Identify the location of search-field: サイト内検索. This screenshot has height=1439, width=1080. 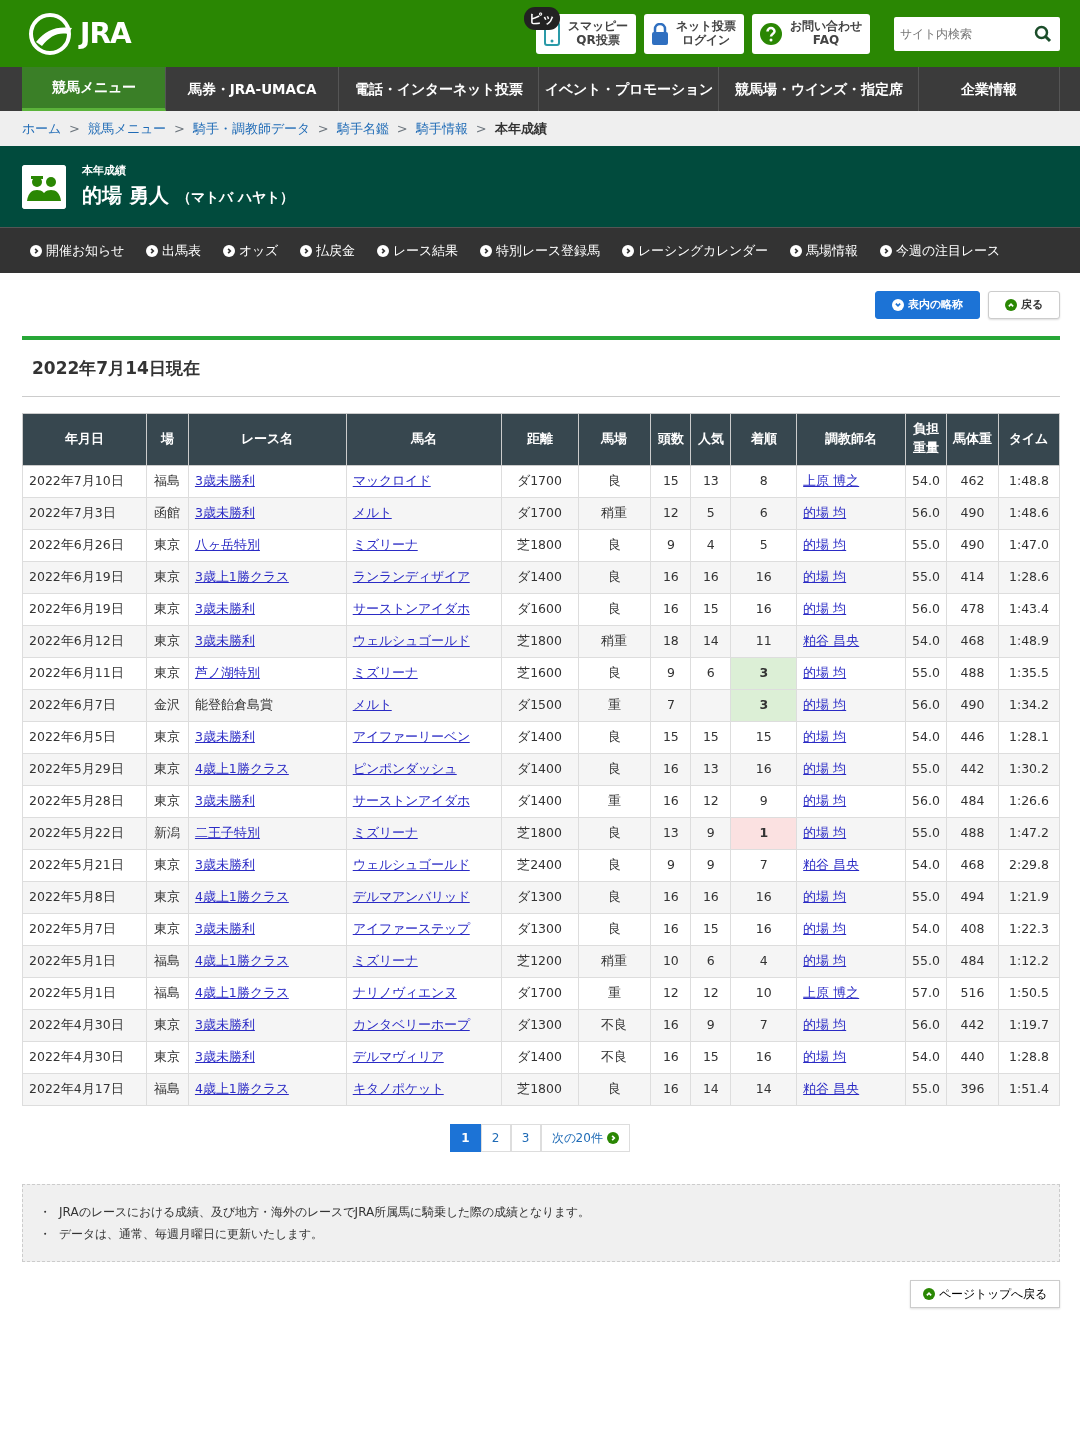
(977, 33).